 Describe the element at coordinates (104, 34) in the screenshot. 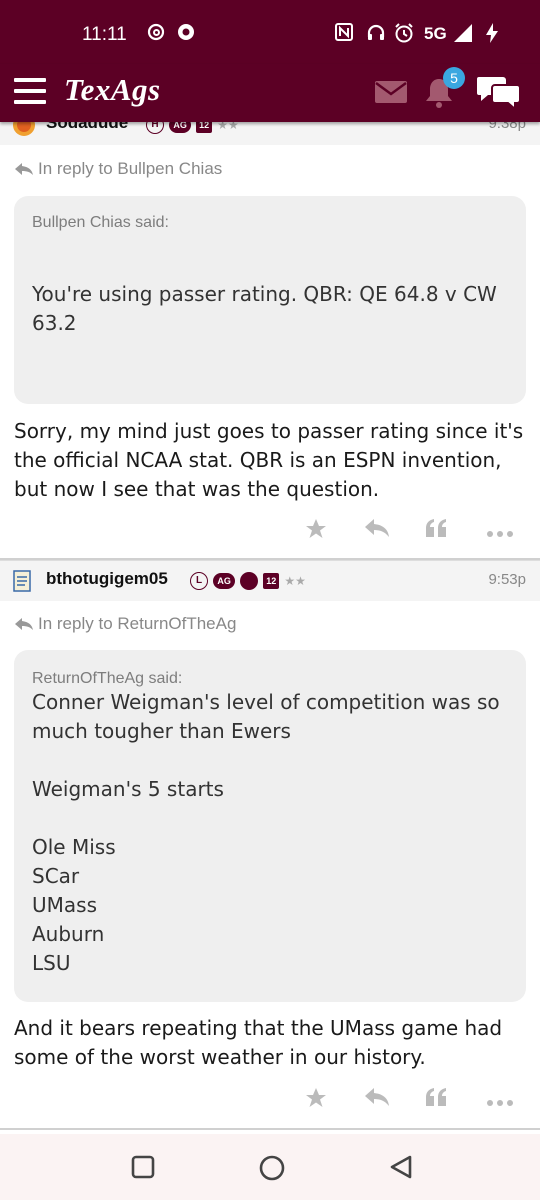

I see `status-time: 11:11` at that location.